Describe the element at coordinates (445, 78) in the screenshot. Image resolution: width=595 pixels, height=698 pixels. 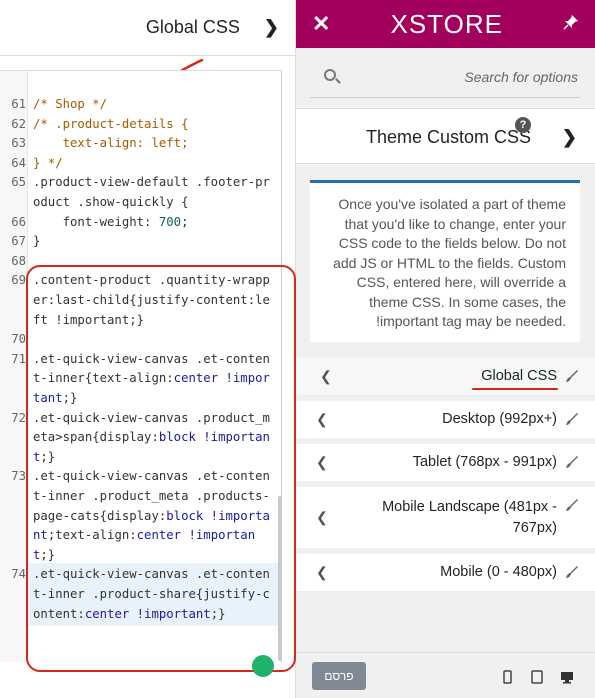
I see `search-field: Search for options` at that location.